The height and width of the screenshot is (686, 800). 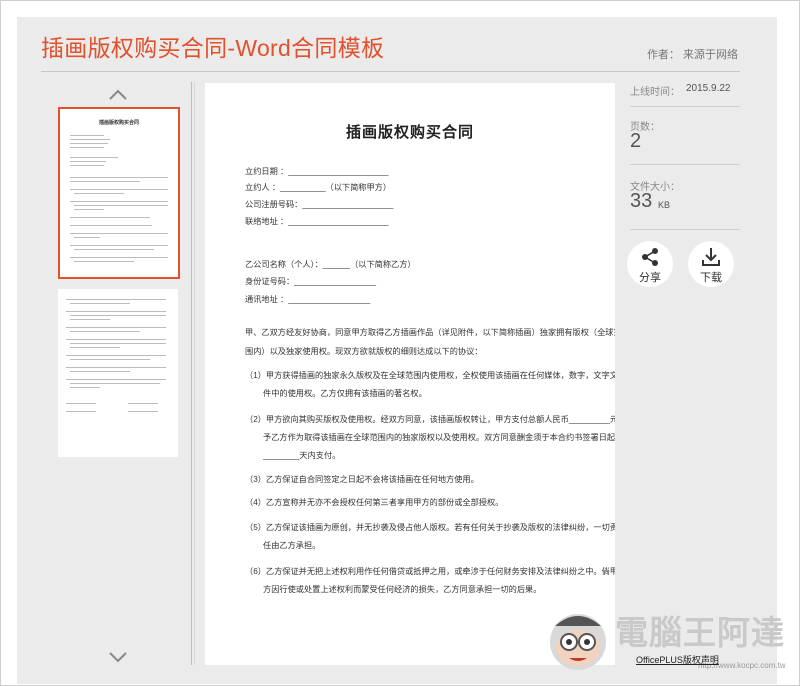 I want to click on file-size-unit: KB, so click(x=664, y=205).